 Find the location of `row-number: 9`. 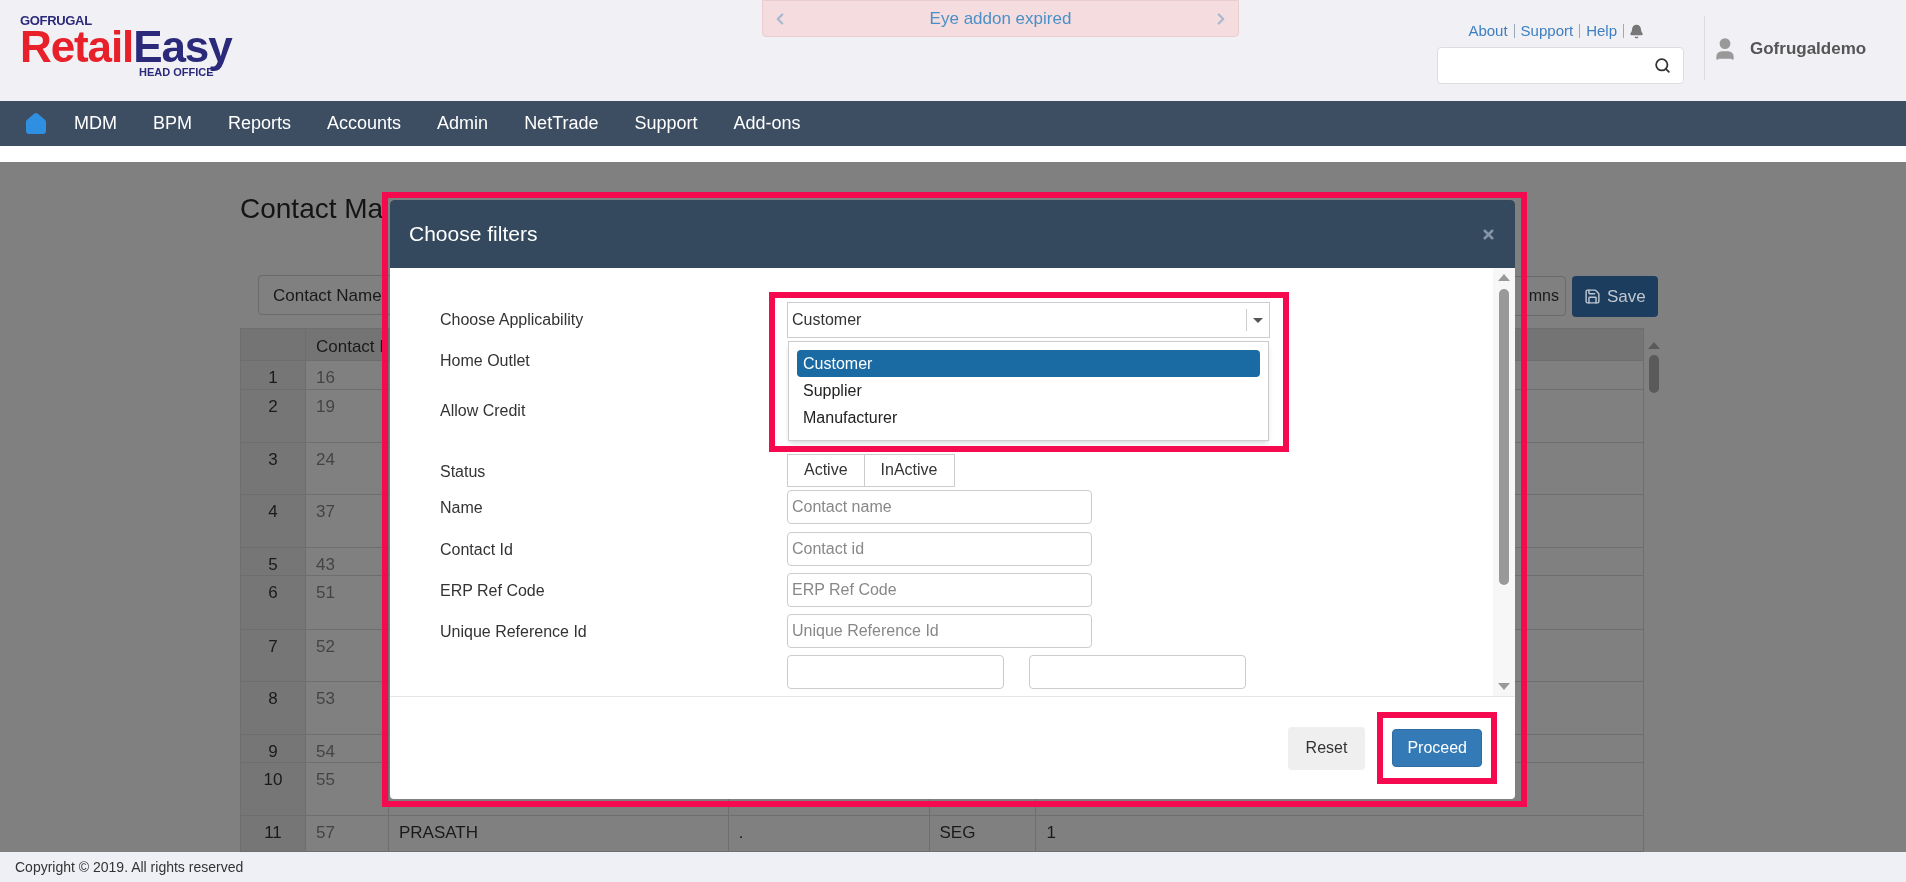

row-number: 9 is located at coordinates (273, 751).